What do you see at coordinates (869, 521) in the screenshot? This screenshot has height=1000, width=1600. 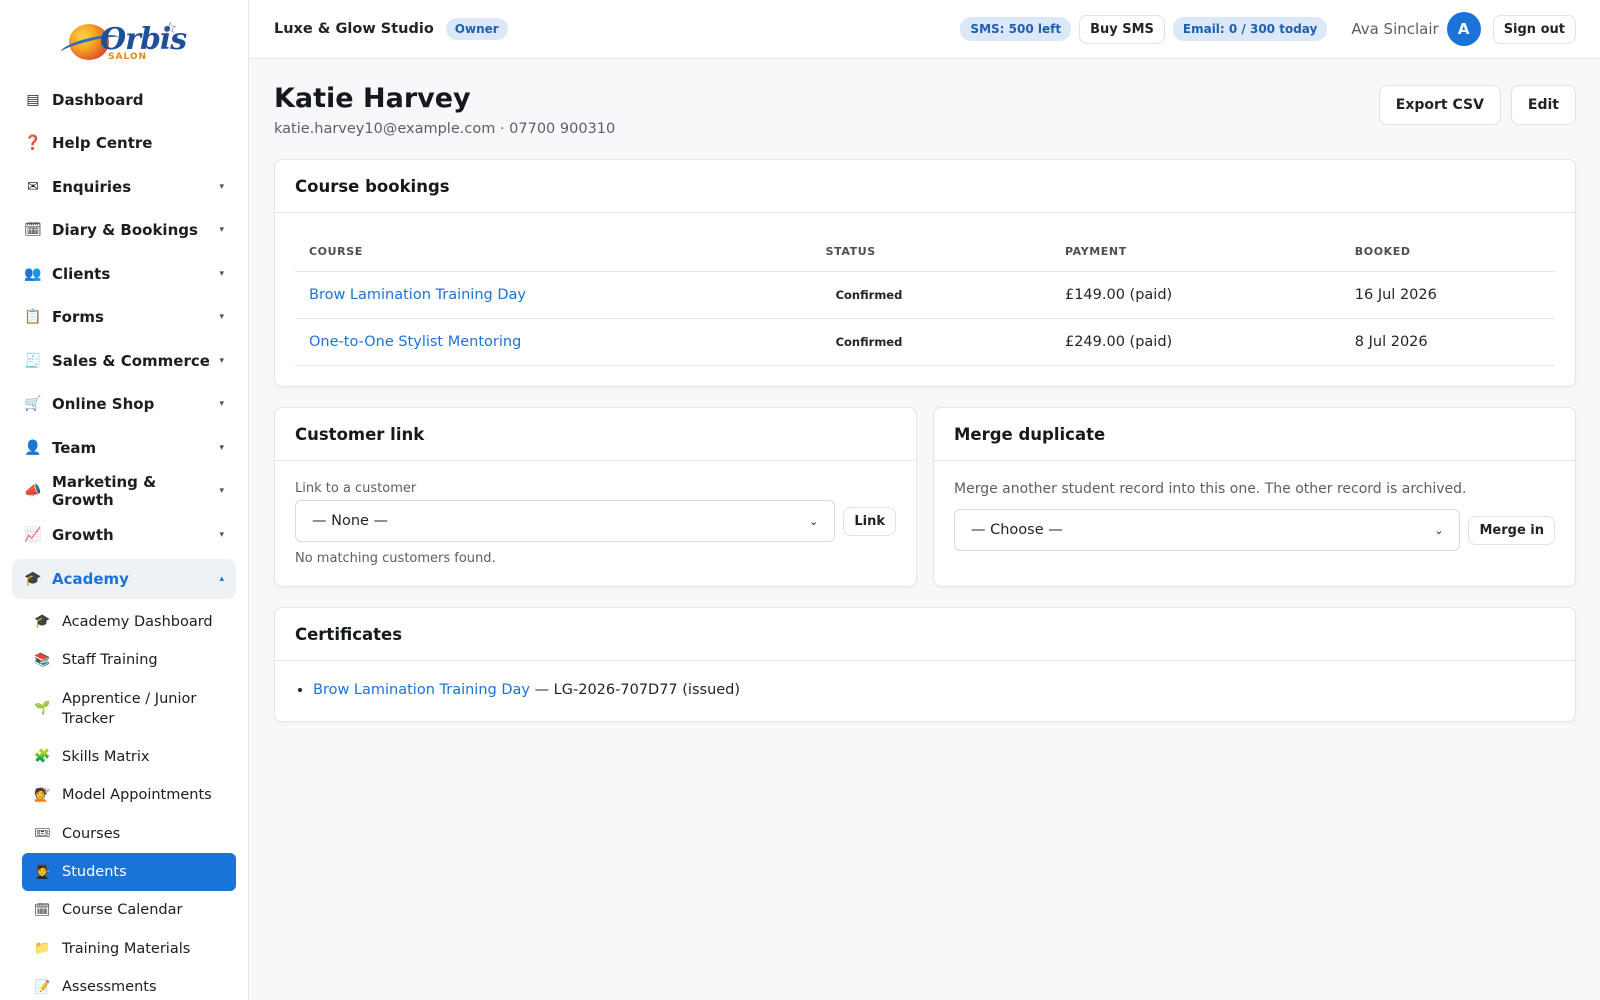 I see `link-button: Link` at bounding box center [869, 521].